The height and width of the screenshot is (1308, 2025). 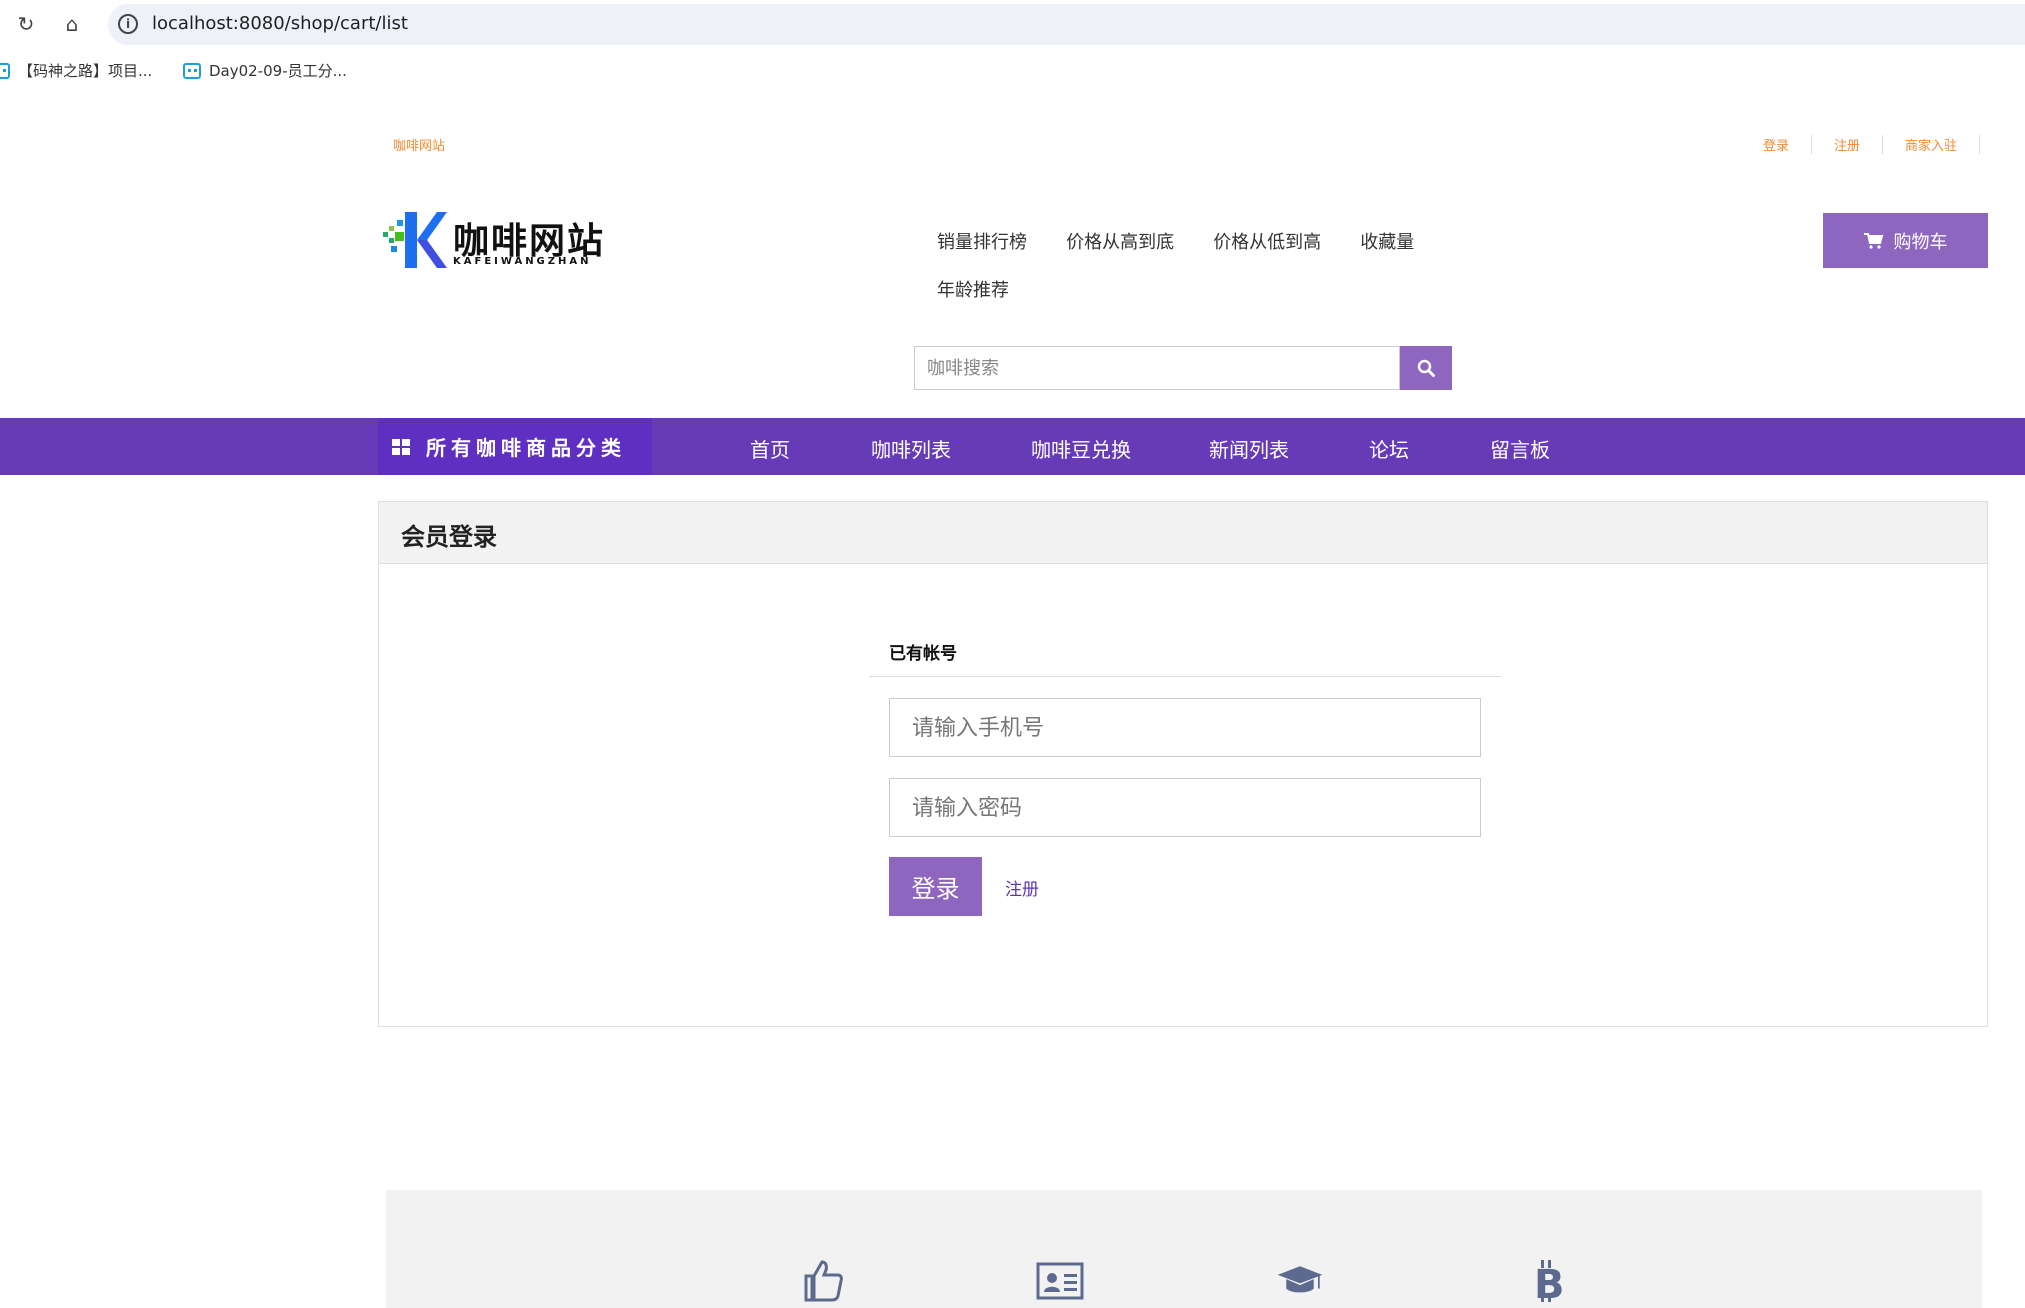 What do you see at coordinates (1060, 1281) in the screenshot?
I see `id-card-icon` at bounding box center [1060, 1281].